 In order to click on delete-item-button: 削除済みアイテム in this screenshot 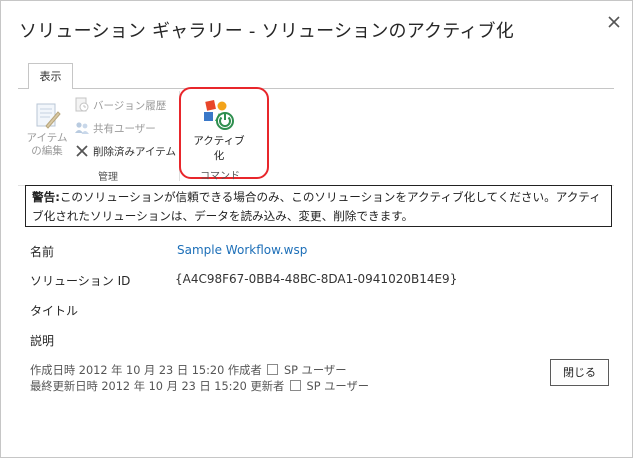, I will do `click(125, 151)`.